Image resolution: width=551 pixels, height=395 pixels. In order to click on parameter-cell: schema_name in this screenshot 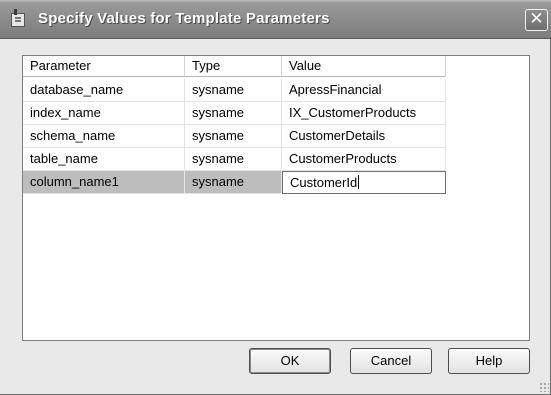, I will do `click(104, 136)`.